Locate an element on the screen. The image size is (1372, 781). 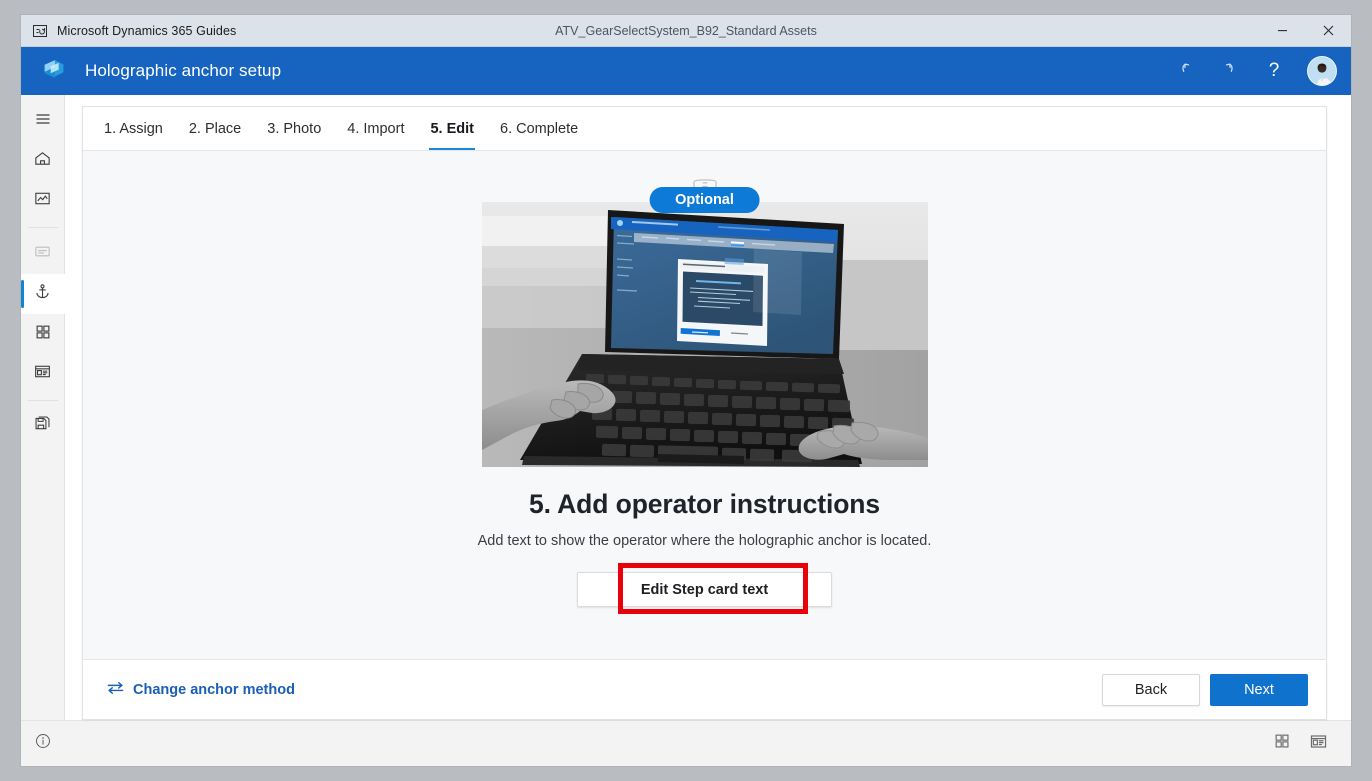
back-button: Back is located at coordinates (1151, 689).